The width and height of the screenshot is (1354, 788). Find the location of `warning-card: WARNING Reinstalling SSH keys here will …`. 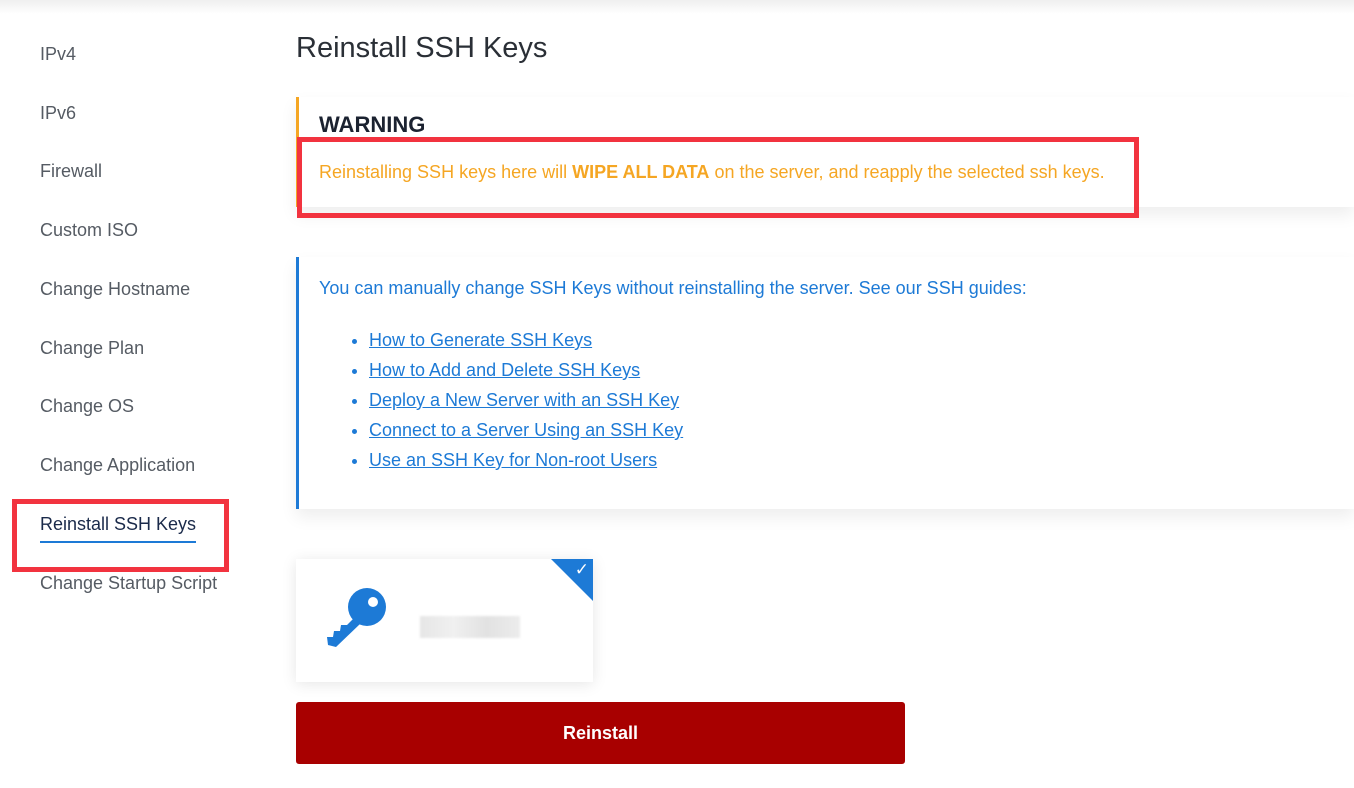

warning-card: WARNING Reinstalling SSH keys here will … is located at coordinates (825, 152).